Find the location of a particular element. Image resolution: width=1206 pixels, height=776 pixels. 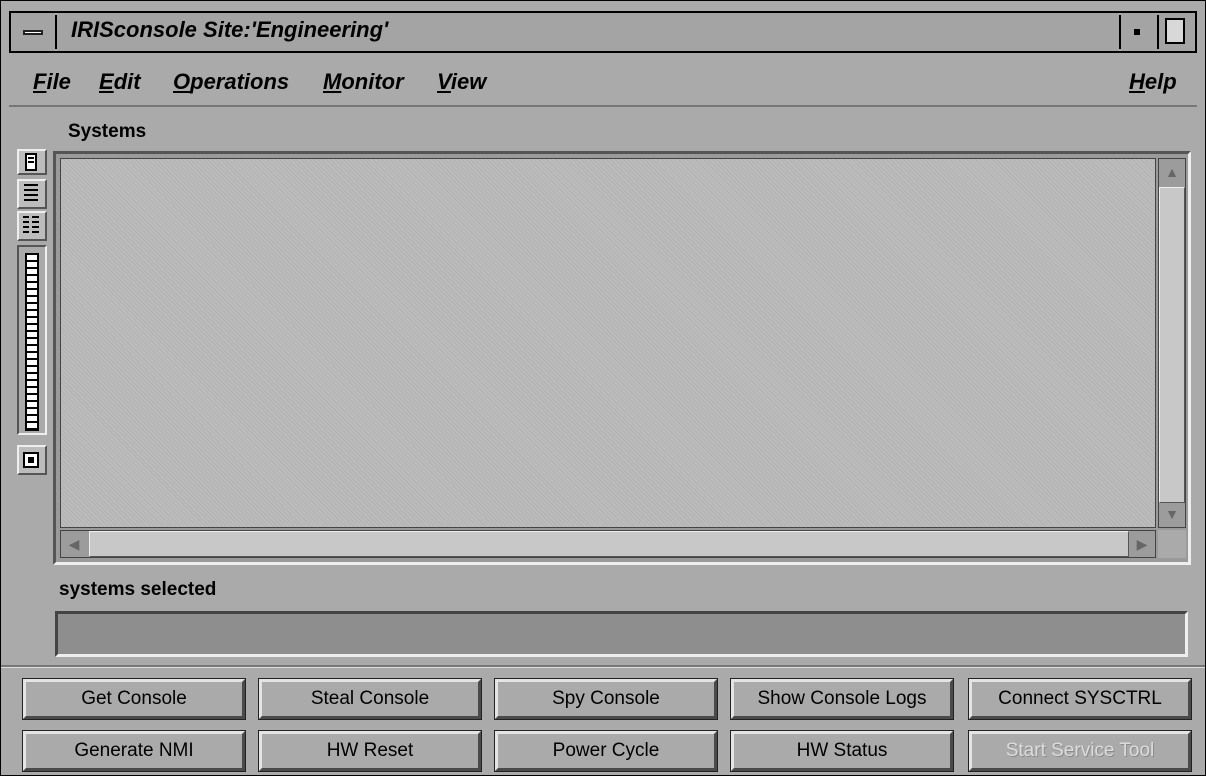

power-cycle-button: Power Cycle is located at coordinates (606, 751).